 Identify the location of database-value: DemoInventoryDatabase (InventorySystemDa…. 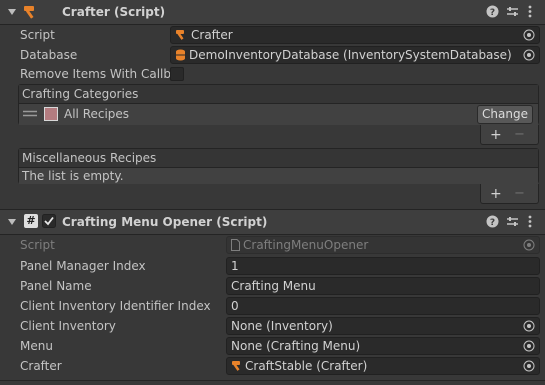
(350, 55).